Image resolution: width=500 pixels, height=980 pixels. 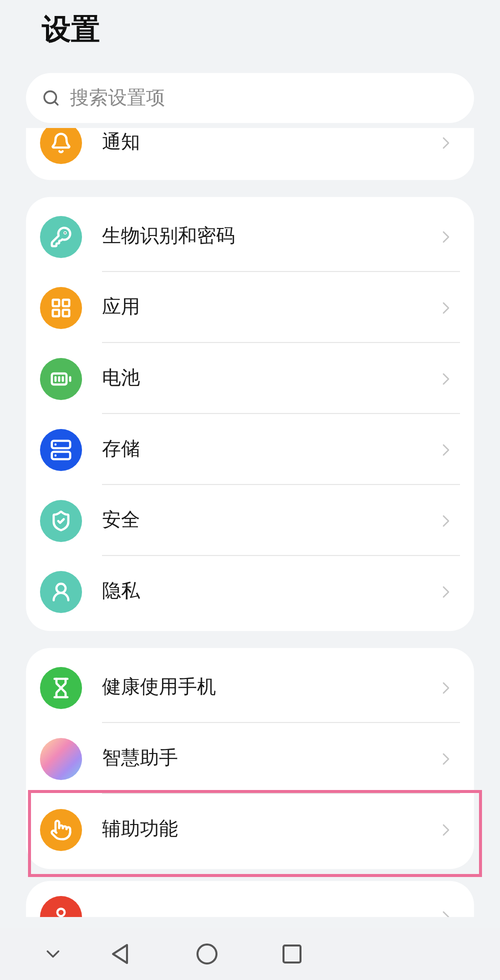 I want to click on recent-apps-icon, so click(x=292, y=954).